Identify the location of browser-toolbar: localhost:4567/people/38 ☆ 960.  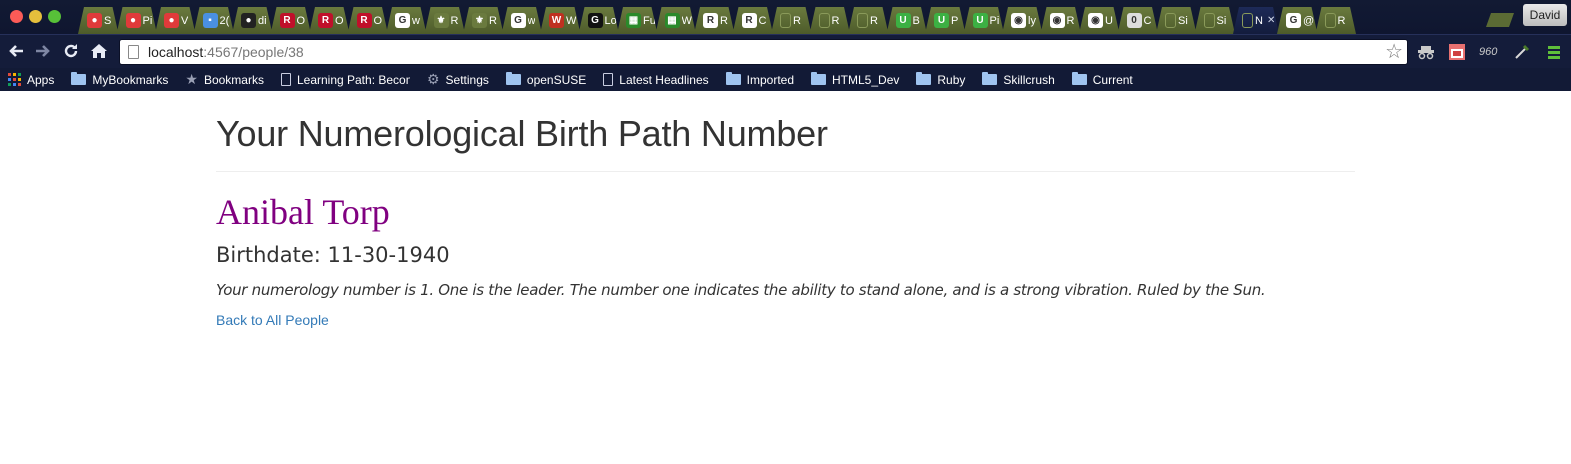
(785, 51).